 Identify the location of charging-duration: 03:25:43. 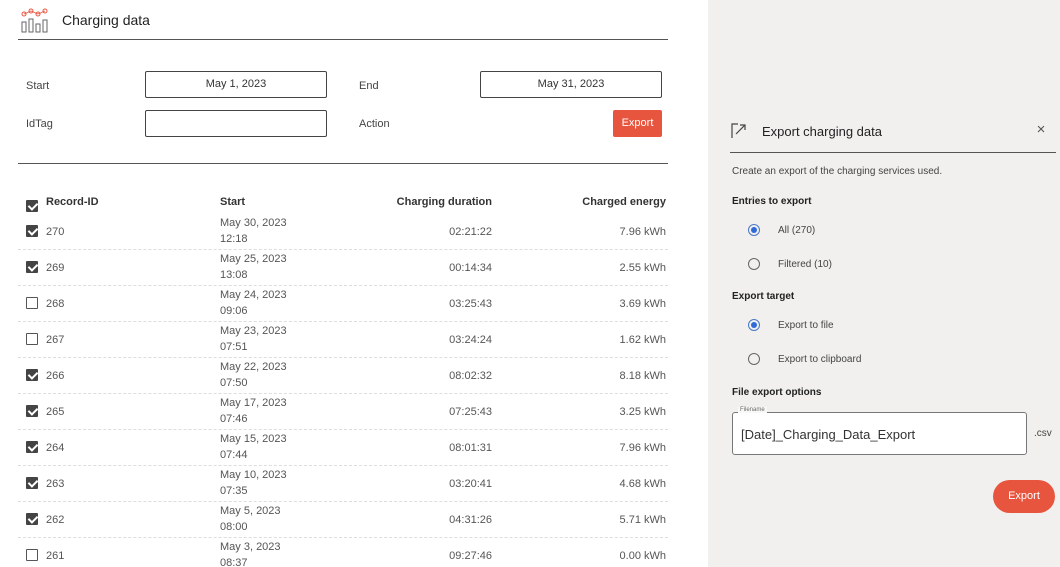
(470, 304).